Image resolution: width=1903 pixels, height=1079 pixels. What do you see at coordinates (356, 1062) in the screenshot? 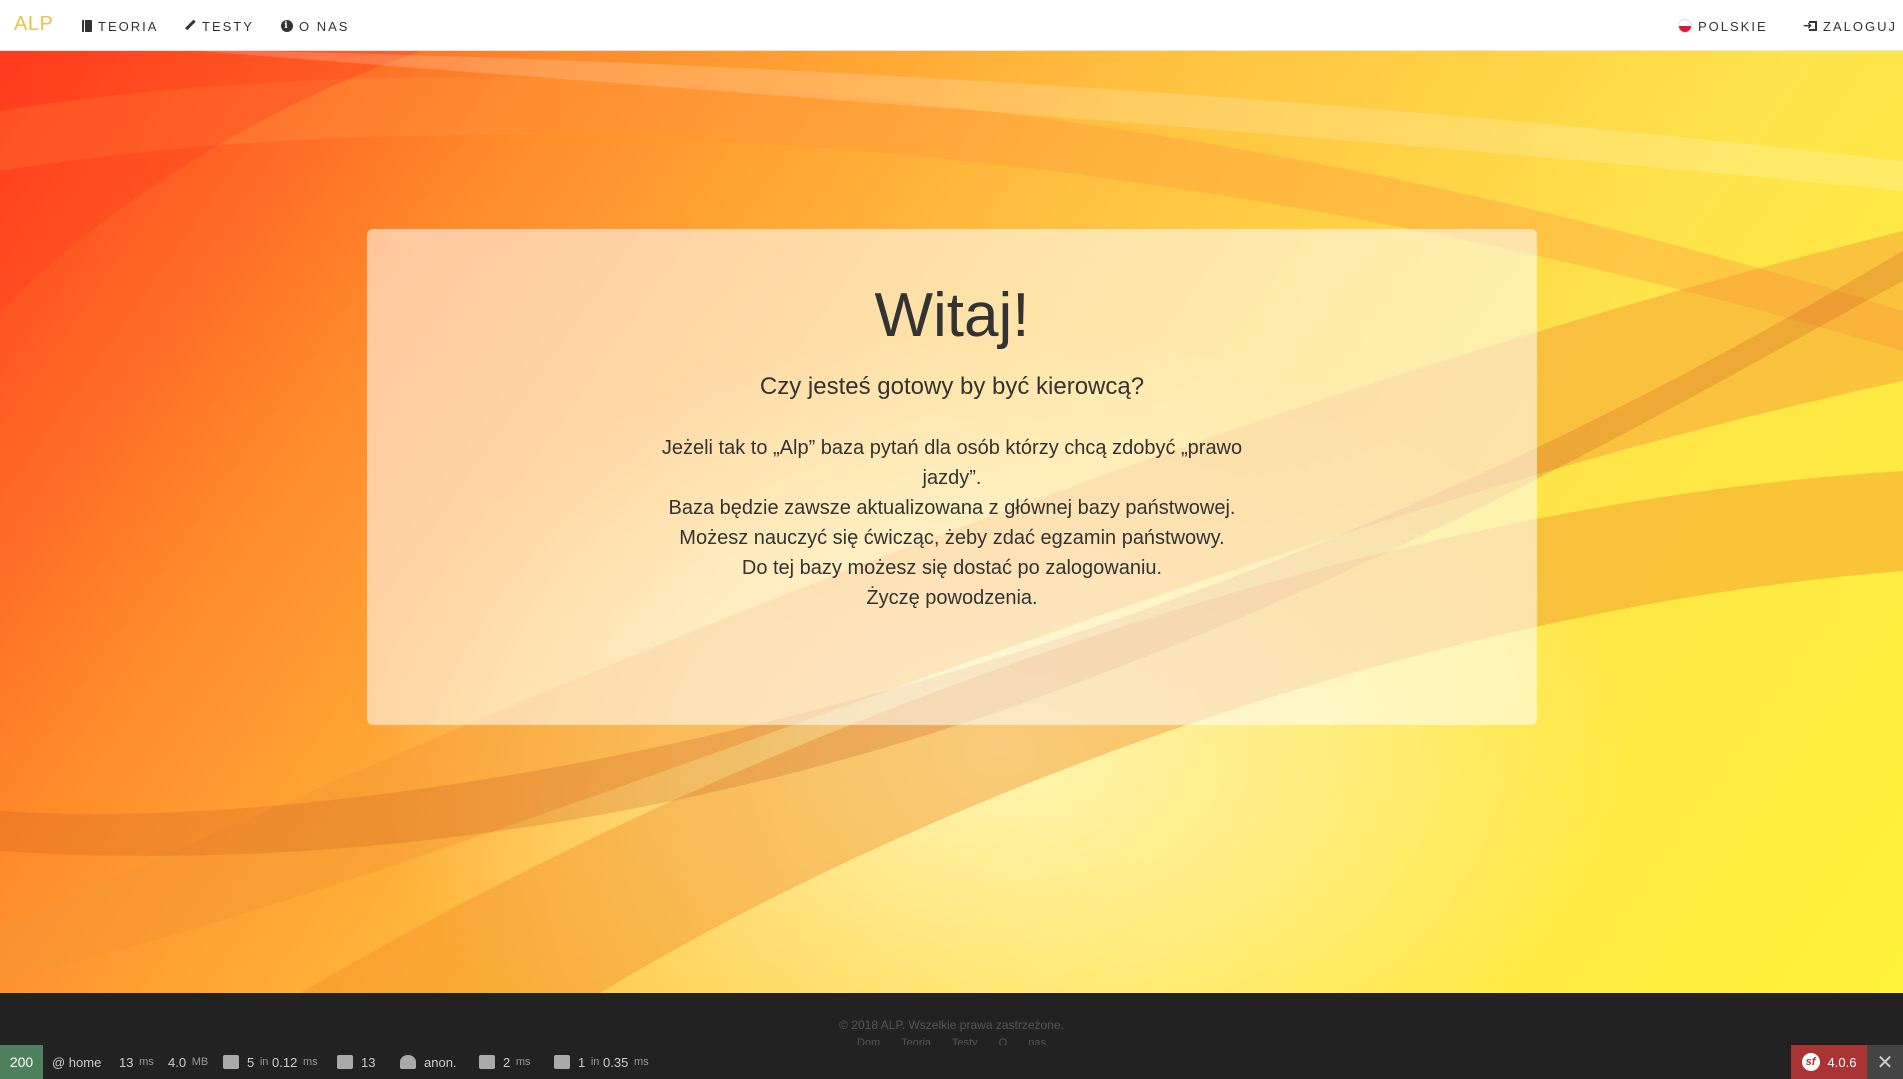
I see `translations-item: 13` at bounding box center [356, 1062].